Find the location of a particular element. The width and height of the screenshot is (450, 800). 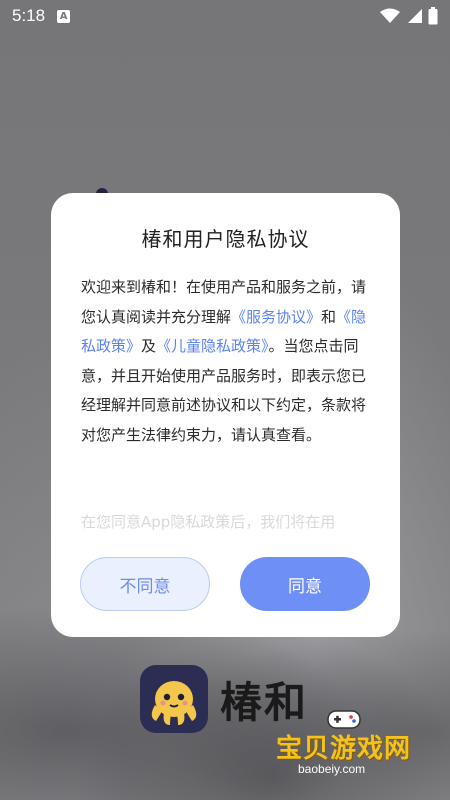

body-and2: 及 is located at coordinates (149, 346).